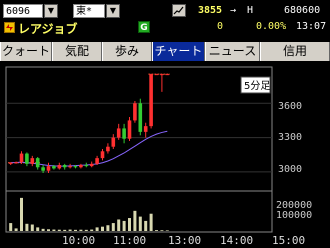 Image resolution: width=330 pixels, height=248 pixels. Describe the element at coordinates (48, 29) in the screenshot. I see `company-name: レアジョブ` at that location.